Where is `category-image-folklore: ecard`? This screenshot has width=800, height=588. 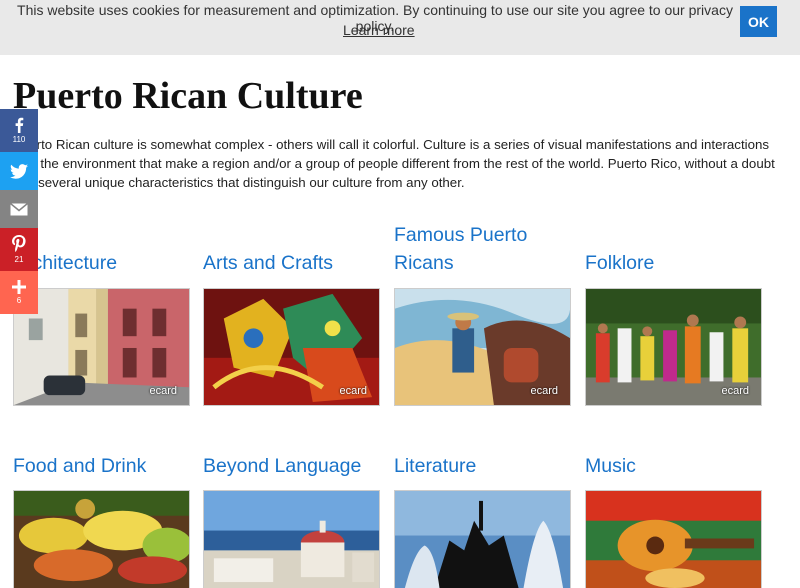 category-image-folklore: ecard is located at coordinates (673, 347).